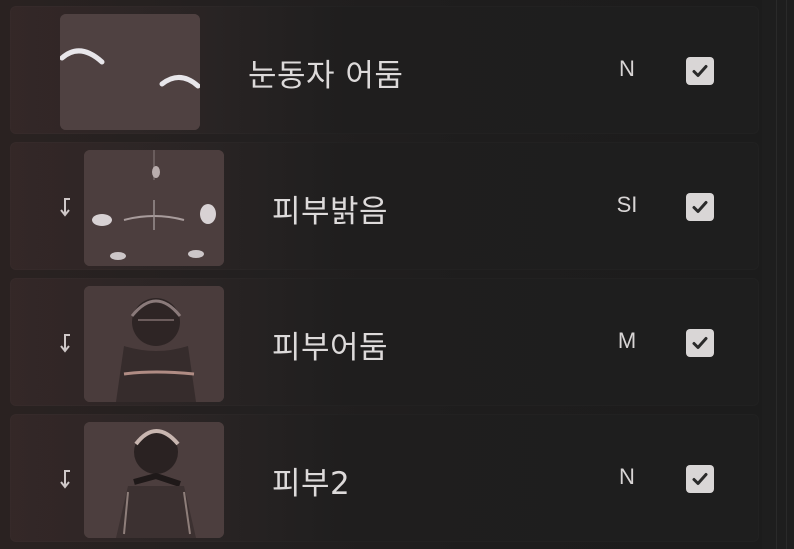 The width and height of the screenshot is (794, 549). Describe the element at coordinates (627, 341) in the screenshot. I see `blend-mode-button: M` at that location.